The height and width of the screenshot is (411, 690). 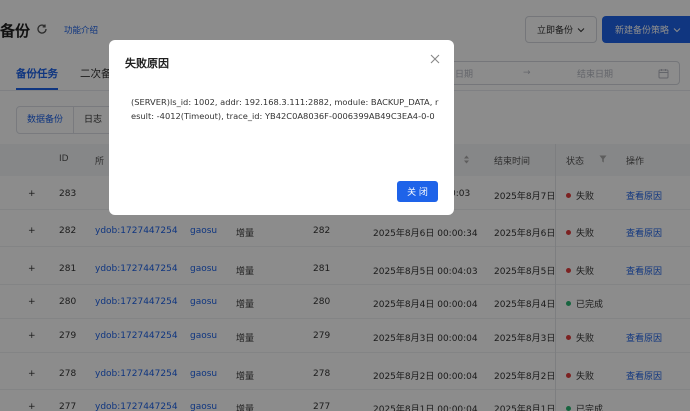 What do you see at coordinates (435, 59) in the screenshot?
I see `close-icon` at bounding box center [435, 59].